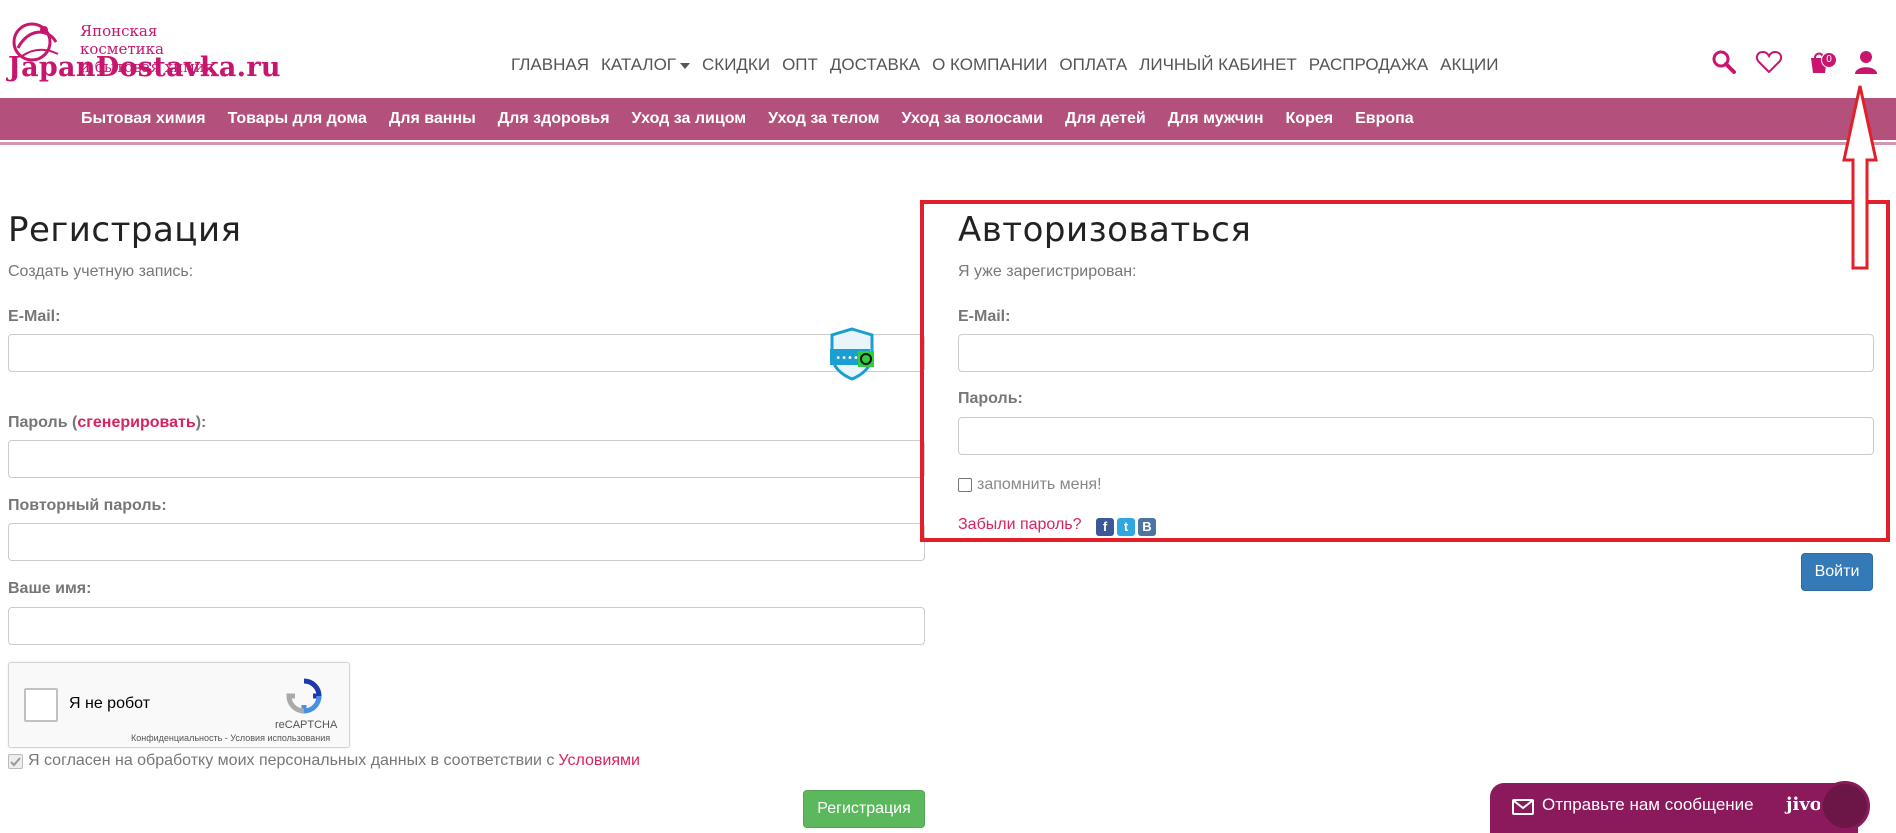 The width and height of the screenshot is (1896, 833). What do you see at coordinates (554, 119) in the screenshot?
I see `category-health: Для здоровья` at bounding box center [554, 119].